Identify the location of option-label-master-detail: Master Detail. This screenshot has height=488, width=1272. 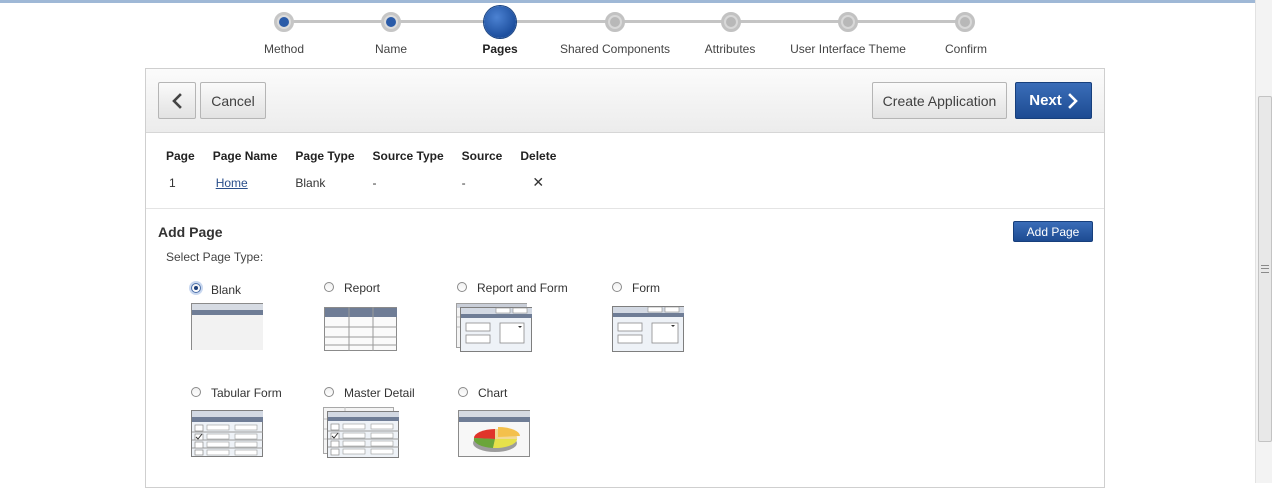
(379, 393).